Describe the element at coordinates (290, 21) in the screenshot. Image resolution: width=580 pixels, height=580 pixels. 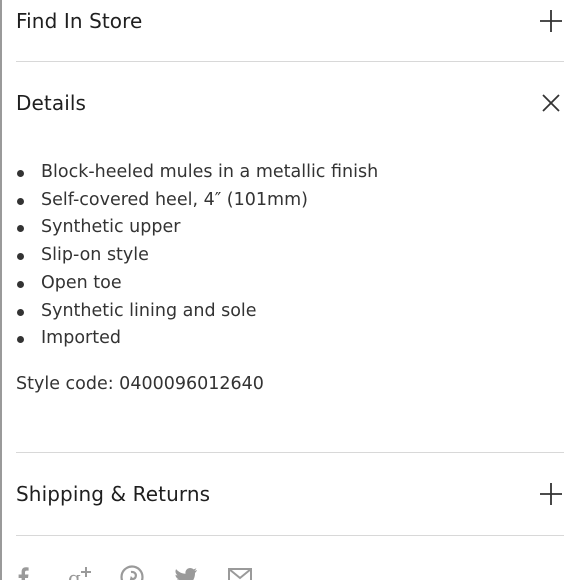
I see `find-in-store-header: Find In Store` at that location.